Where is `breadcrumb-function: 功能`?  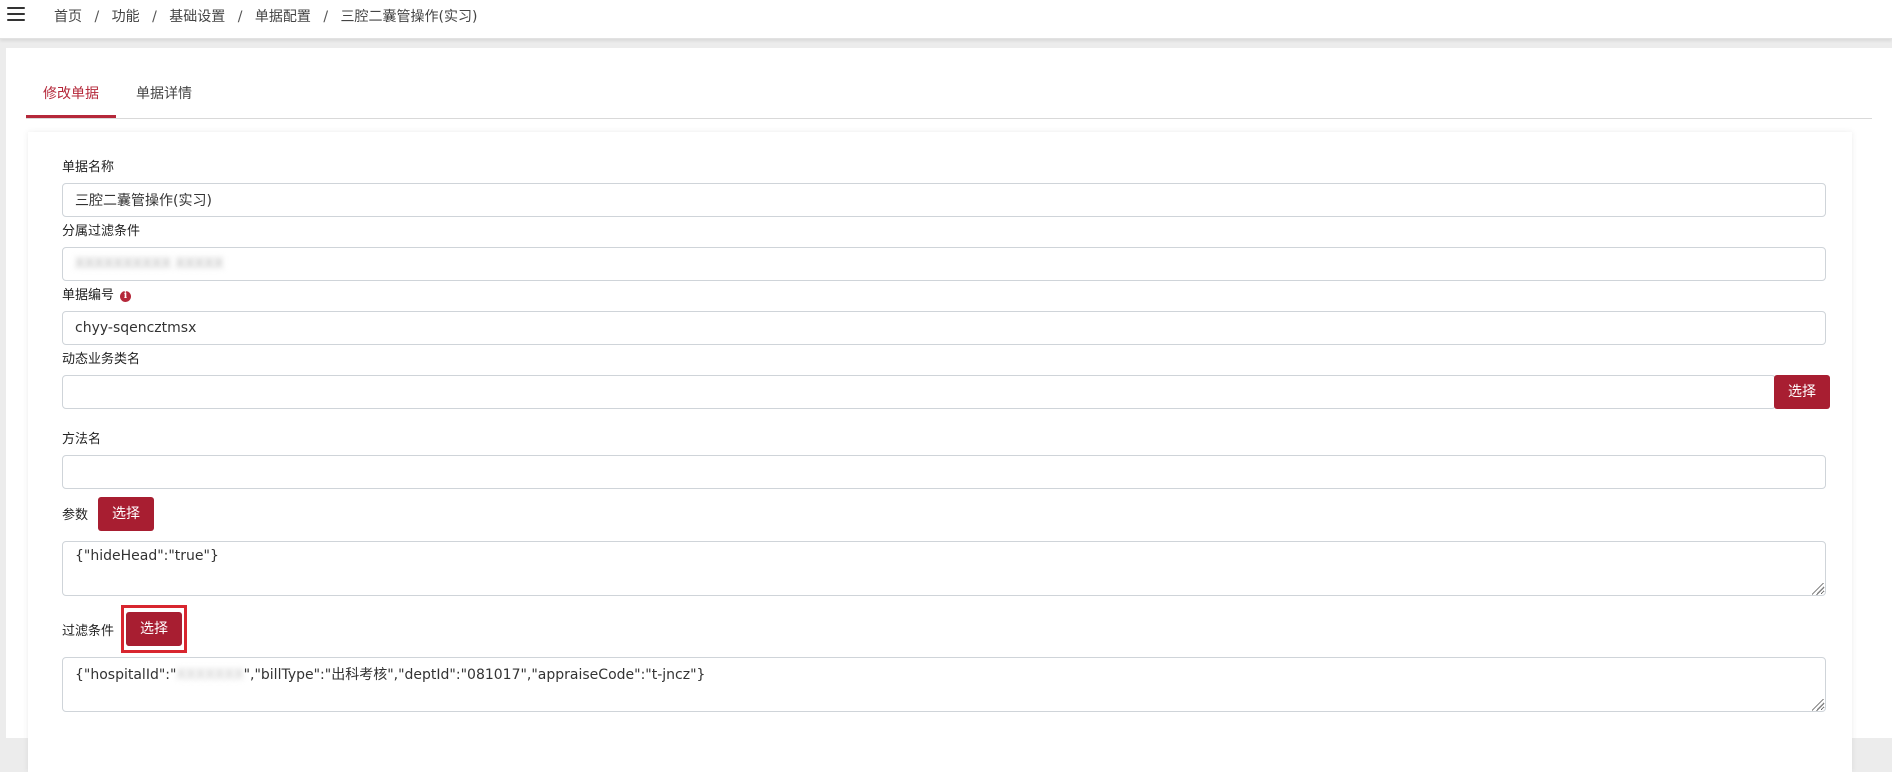
breadcrumb-function: 功能 is located at coordinates (126, 17).